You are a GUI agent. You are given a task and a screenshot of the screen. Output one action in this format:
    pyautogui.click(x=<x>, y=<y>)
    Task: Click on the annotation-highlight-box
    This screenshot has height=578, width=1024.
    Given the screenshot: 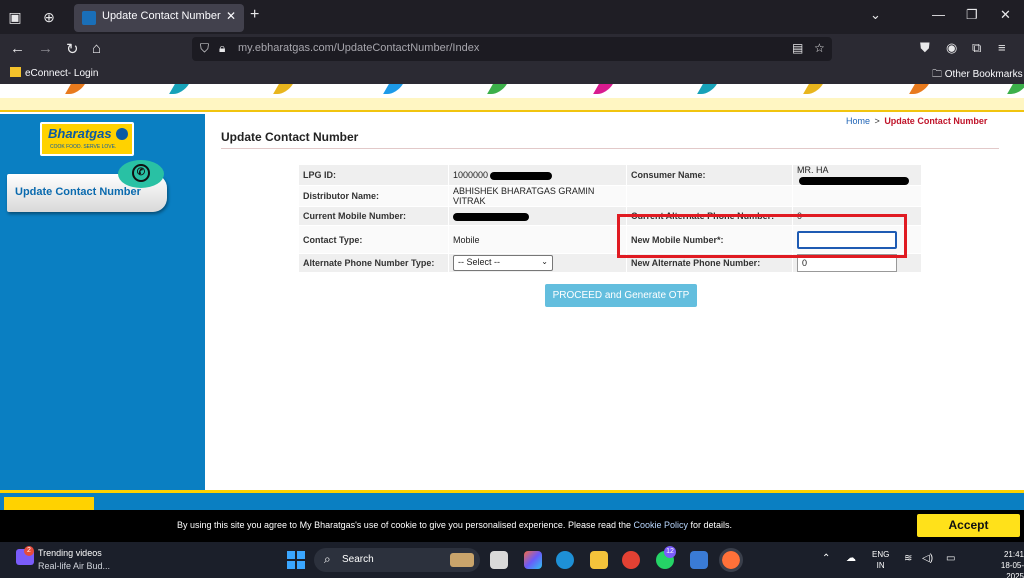 What is the action you would take?
    pyautogui.click(x=762, y=236)
    